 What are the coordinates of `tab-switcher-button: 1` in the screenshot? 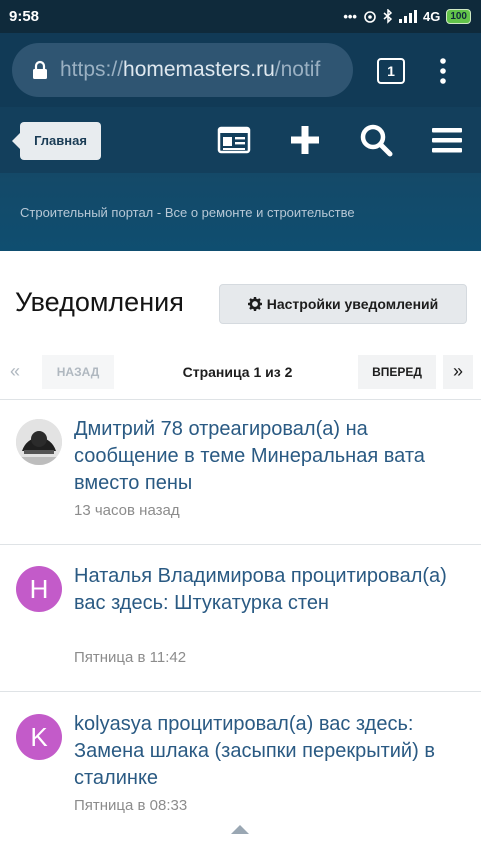 It's located at (391, 71).